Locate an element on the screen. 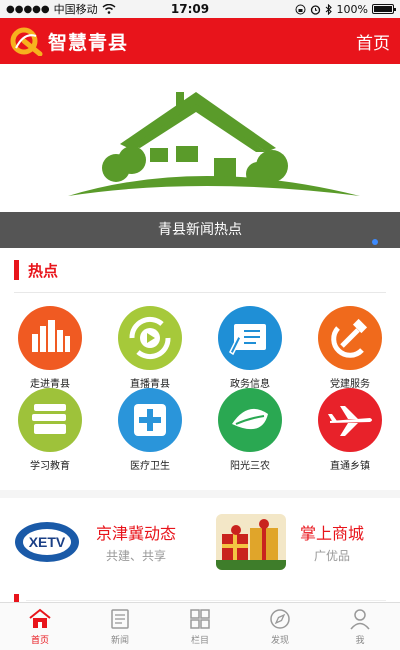 The width and height of the screenshot is (400, 650). feature-title: 掌上商城 is located at coordinates (332, 533).